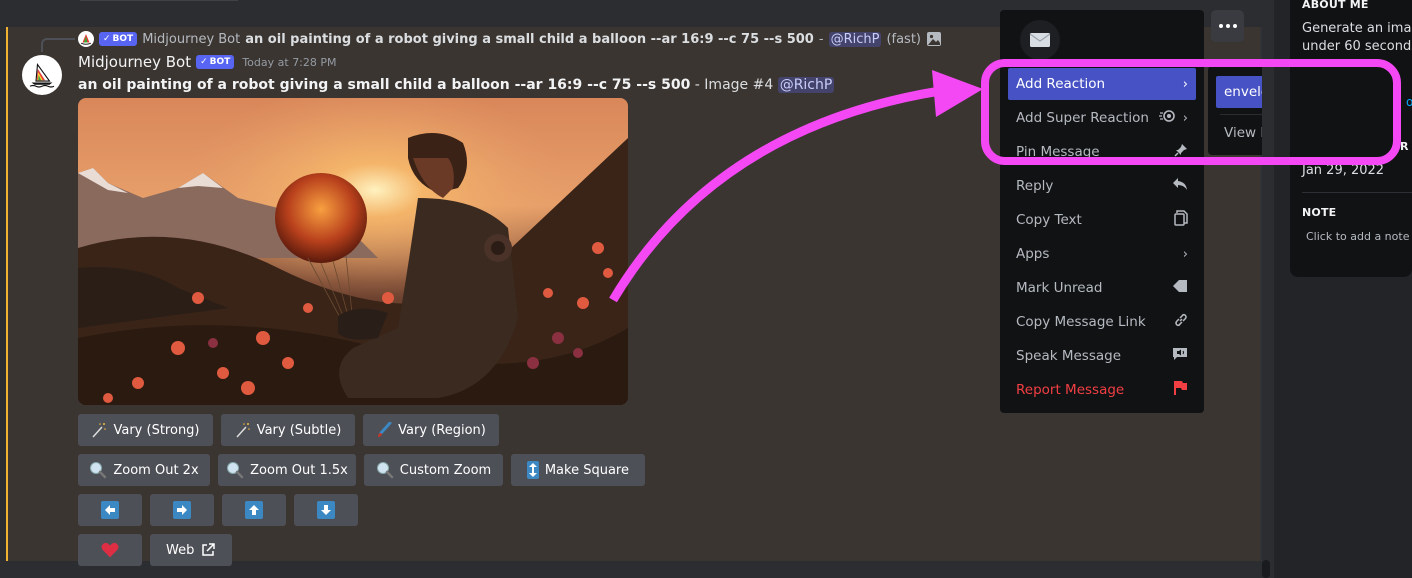  Describe the element at coordinates (58, 45) in the screenshot. I see `reply-spine` at that location.